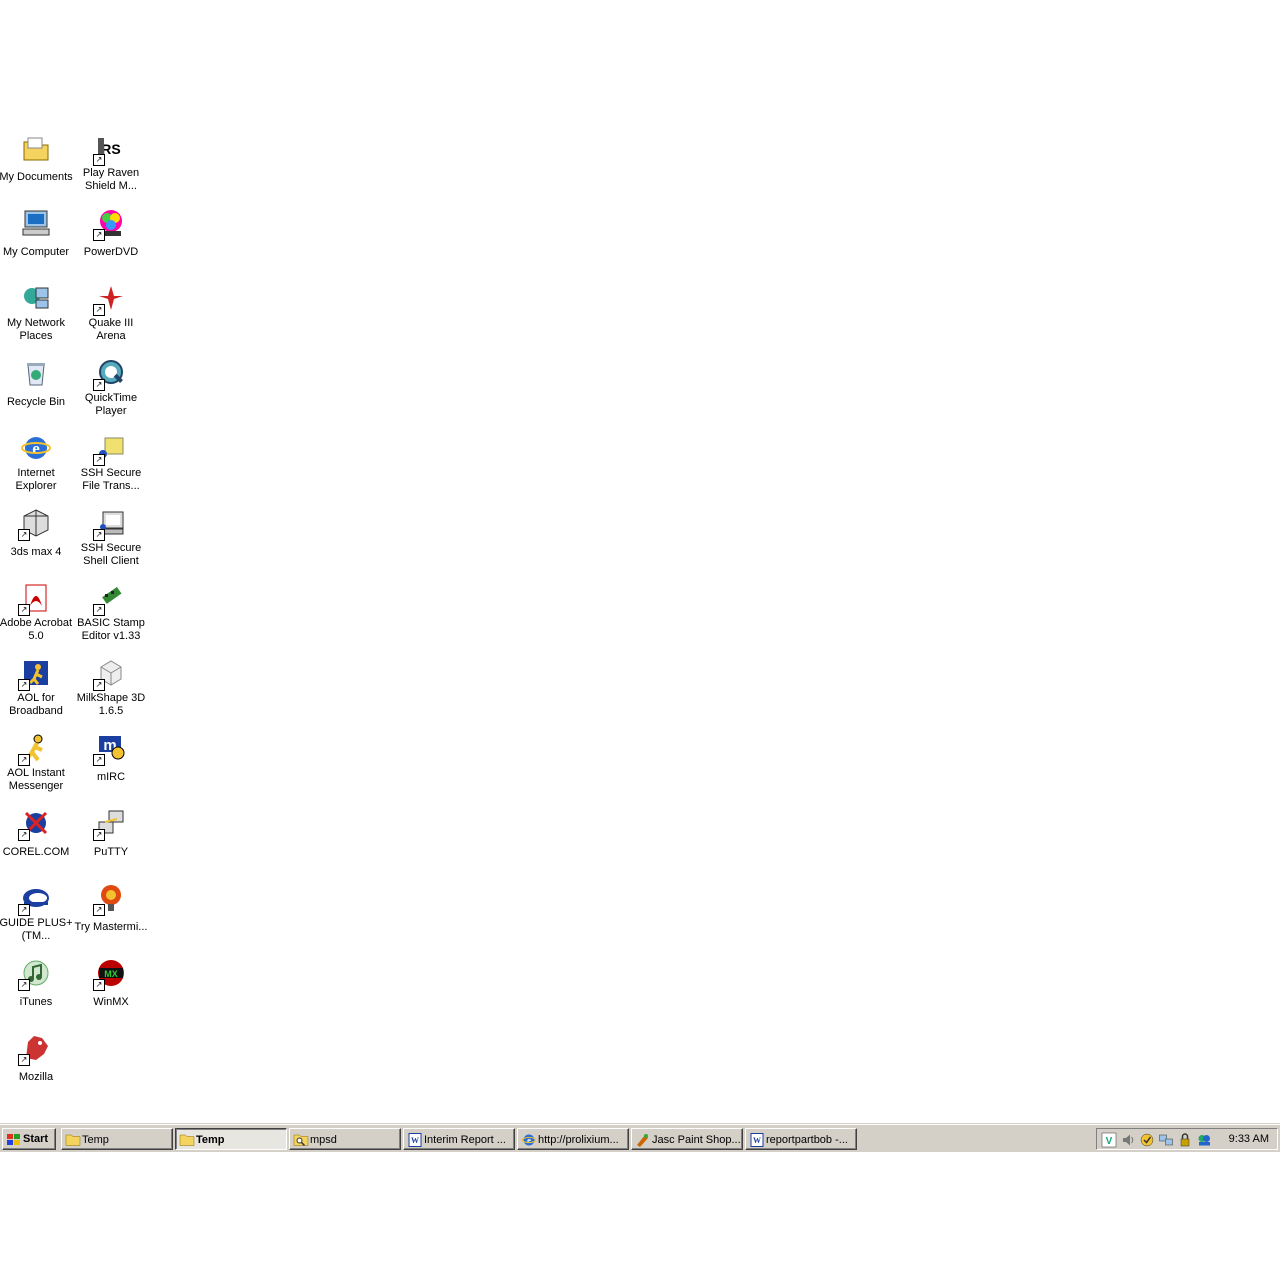  I want to click on desktop-icon: Recycle Bin, so click(37, 381).